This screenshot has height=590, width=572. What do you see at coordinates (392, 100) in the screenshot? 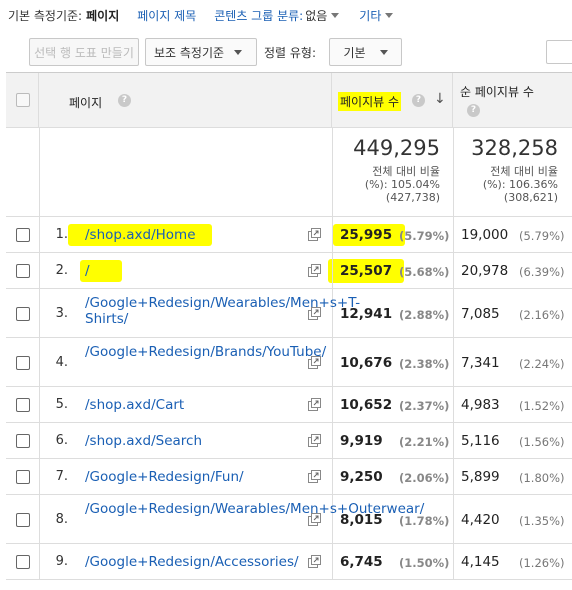
I see `header-pageviews-cell: 페이지뷰 수 ? ↓` at bounding box center [392, 100].